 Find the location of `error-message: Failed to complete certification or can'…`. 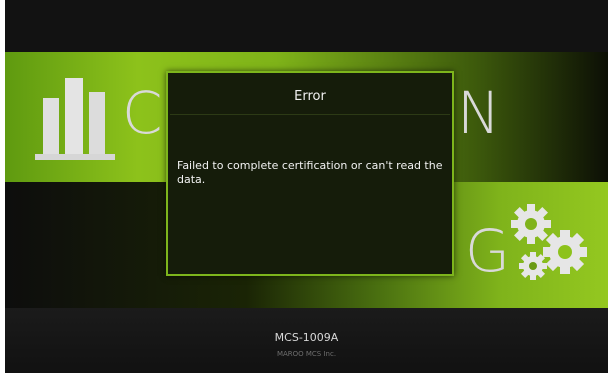

error-message: Failed to complete certification or can'… is located at coordinates (310, 172).